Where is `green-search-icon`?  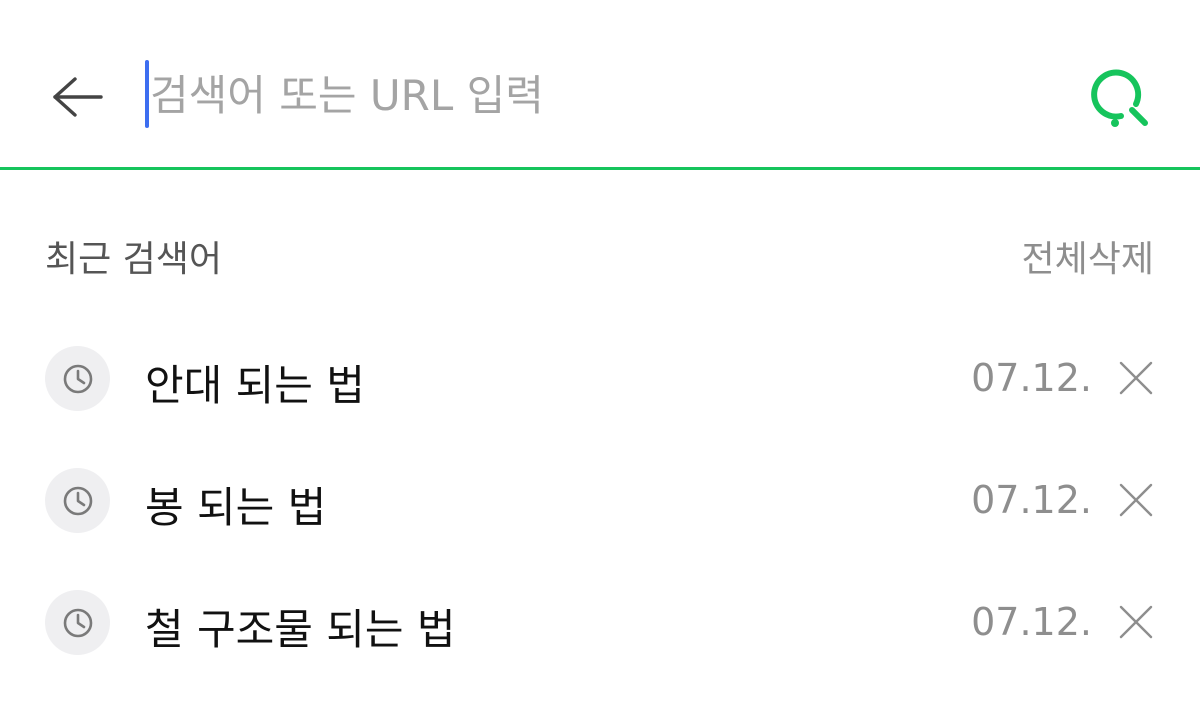 green-search-icon is located at coordinates (1119, 98).